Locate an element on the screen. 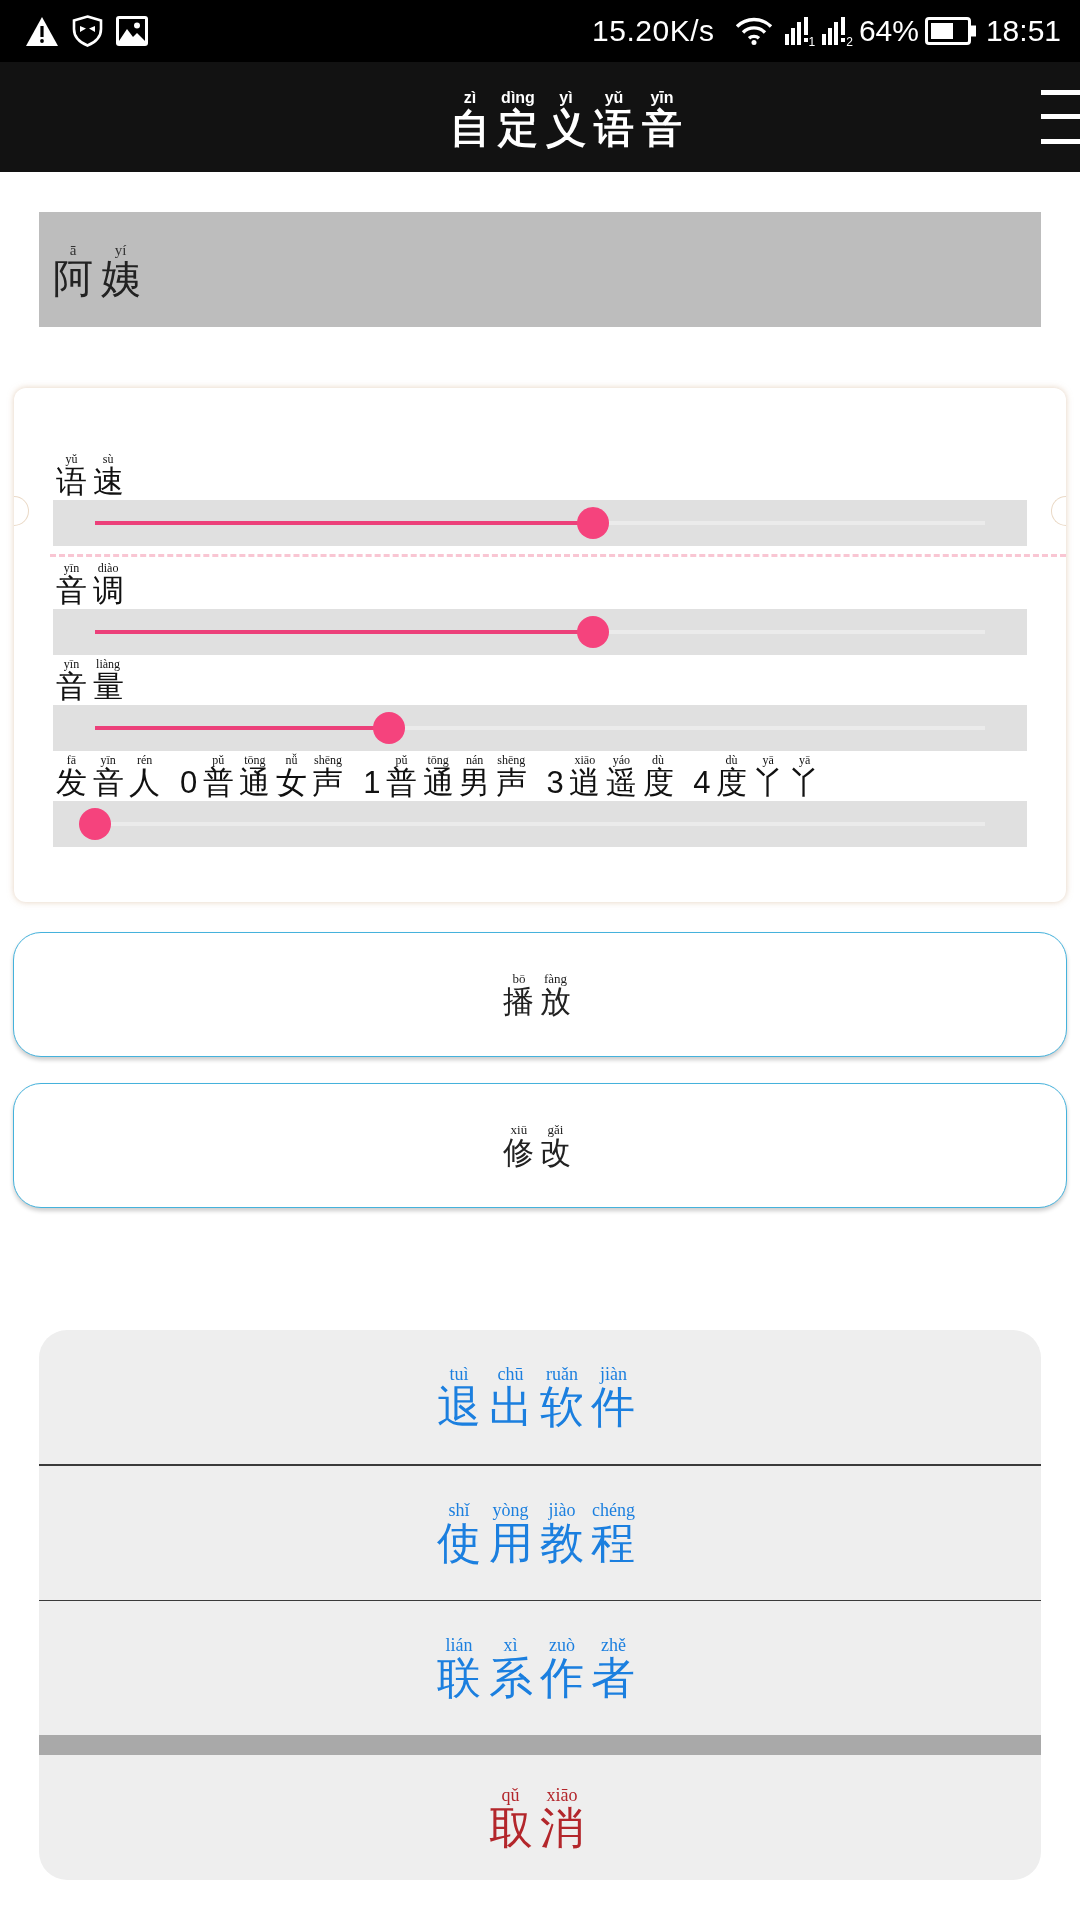 This screenshot has width=1080, height=1920. slider-label: 语速 is located at coordinates (93, 482).